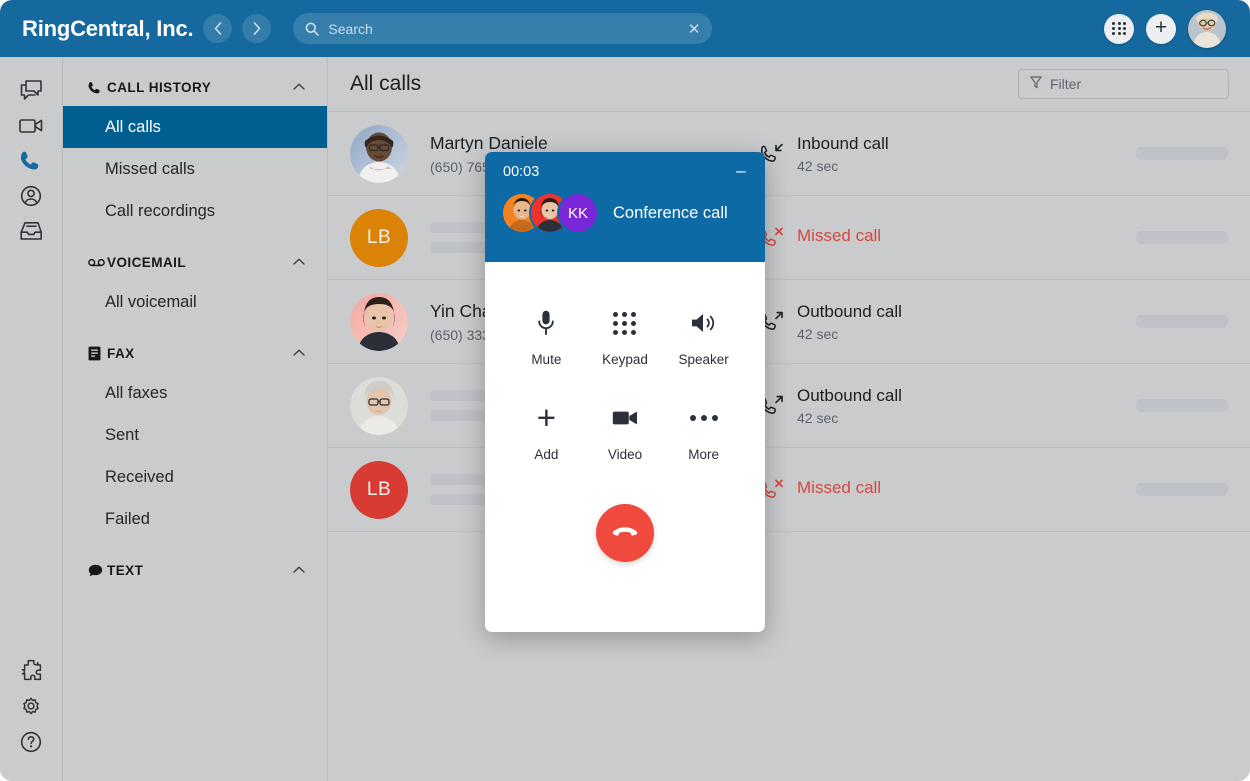  I want to click on video-button: Video, so click(625, 432).